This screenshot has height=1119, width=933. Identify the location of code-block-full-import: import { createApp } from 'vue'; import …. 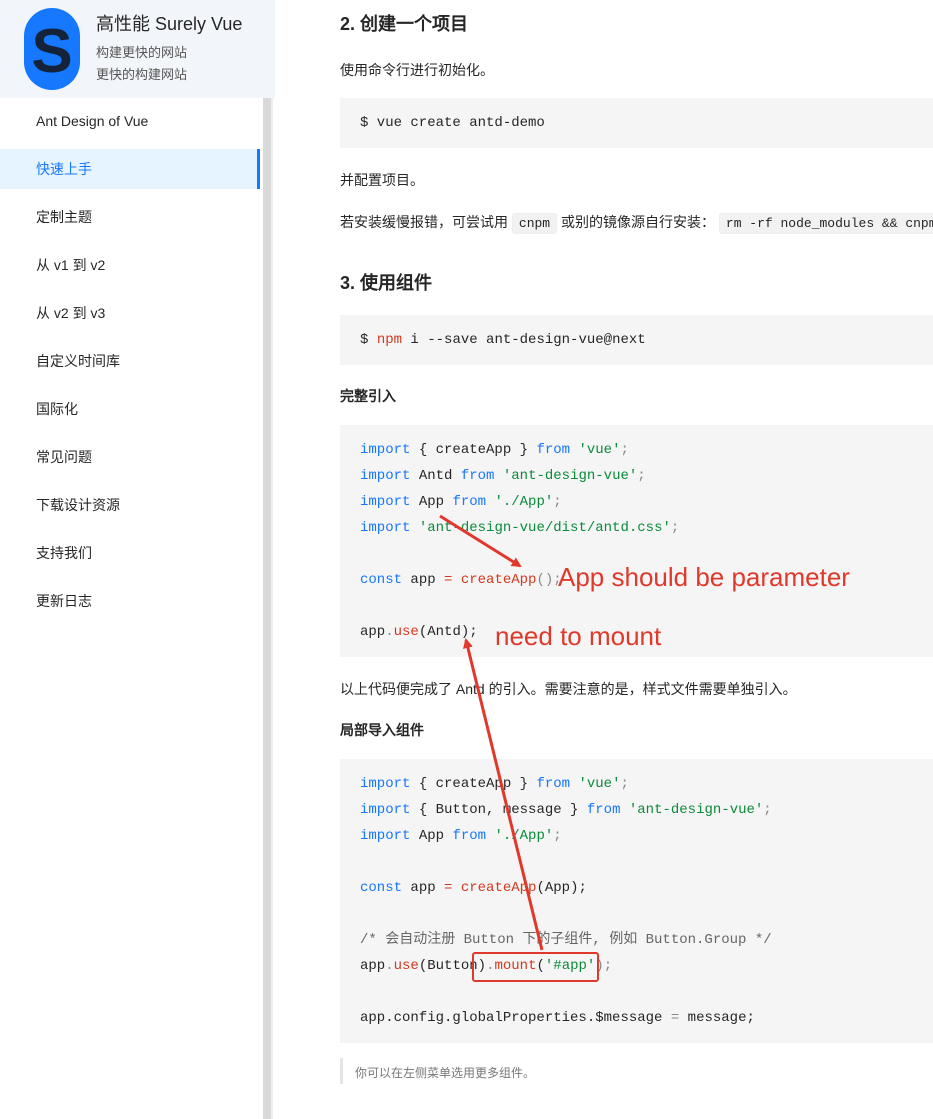
(636, 541).